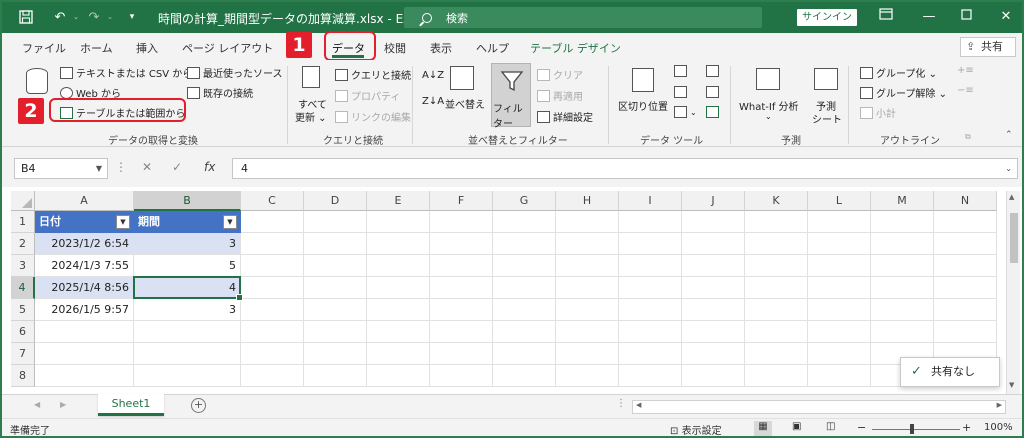  What do you see at coordinates (583, 17) in the screenshot?
I see `search-input: 検索` at bounding box center [583, 17].